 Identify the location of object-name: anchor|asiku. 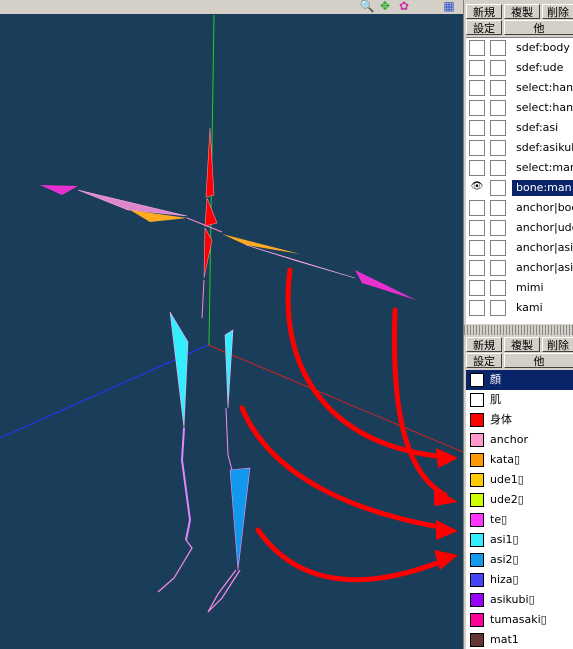
(544, 267).